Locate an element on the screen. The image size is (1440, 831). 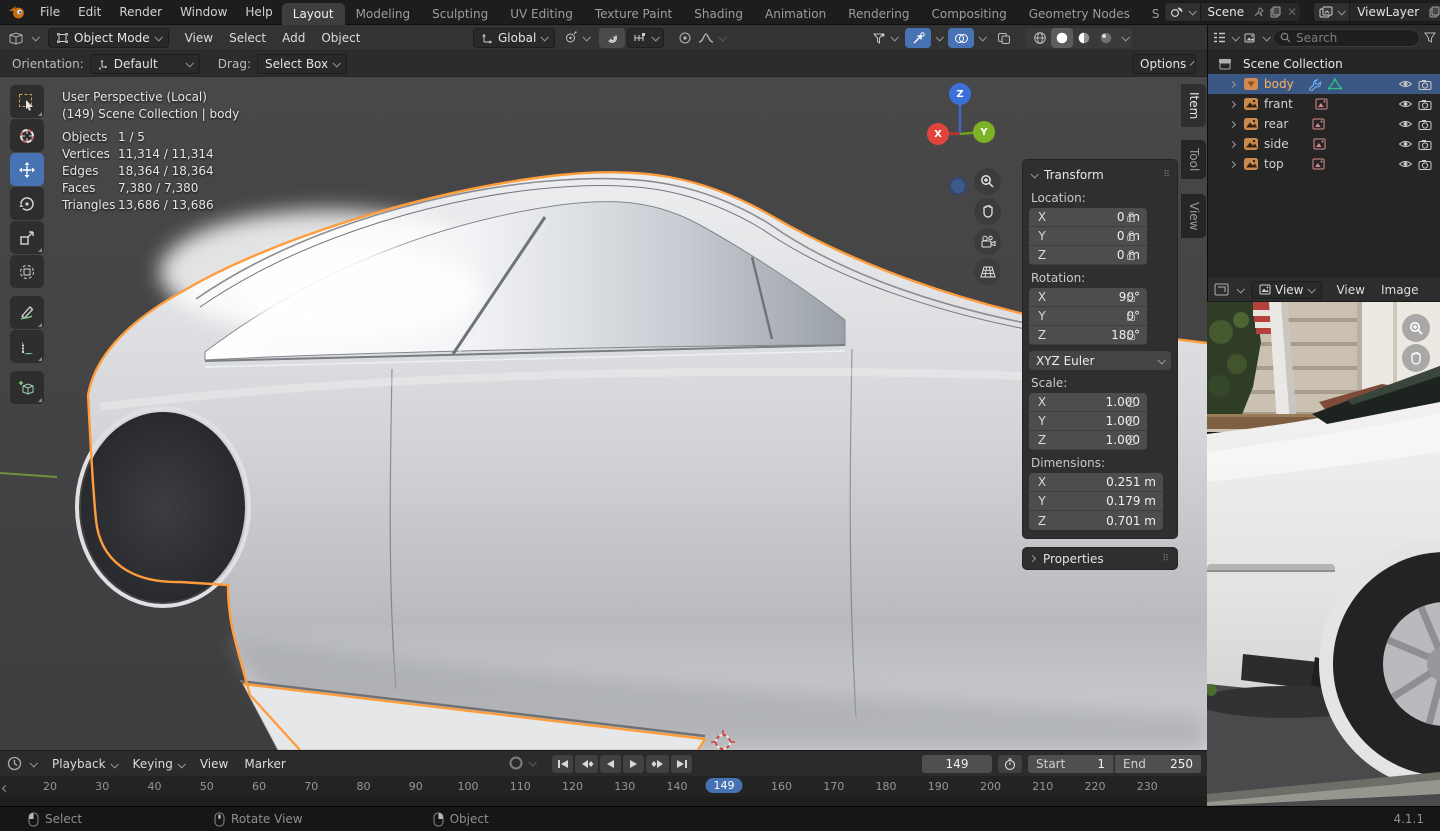
dimensions-y-field: Y 0.179 m is located at coordinates (1096, 501).